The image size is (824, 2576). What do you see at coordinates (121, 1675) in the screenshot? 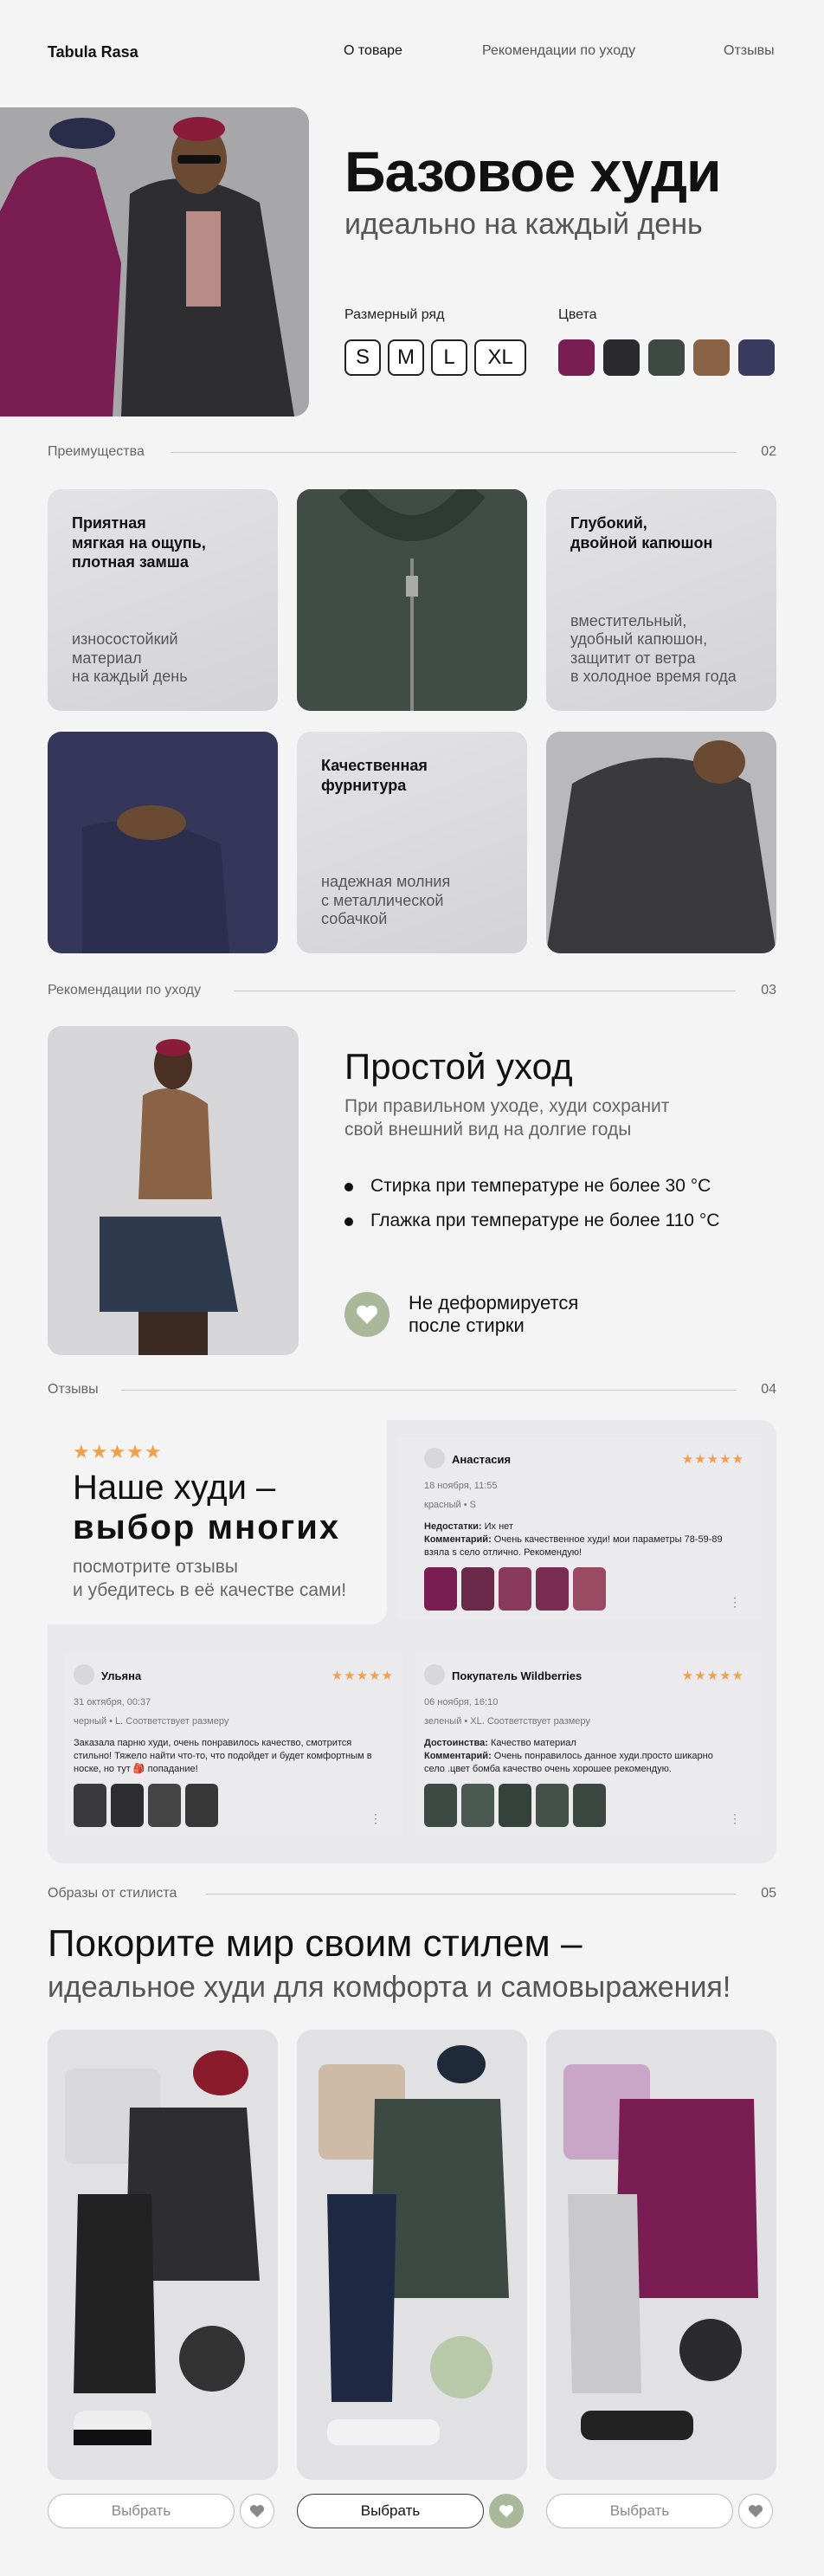
I see `reviewer-name: Ульяна` at bounding box center [121, 1675].